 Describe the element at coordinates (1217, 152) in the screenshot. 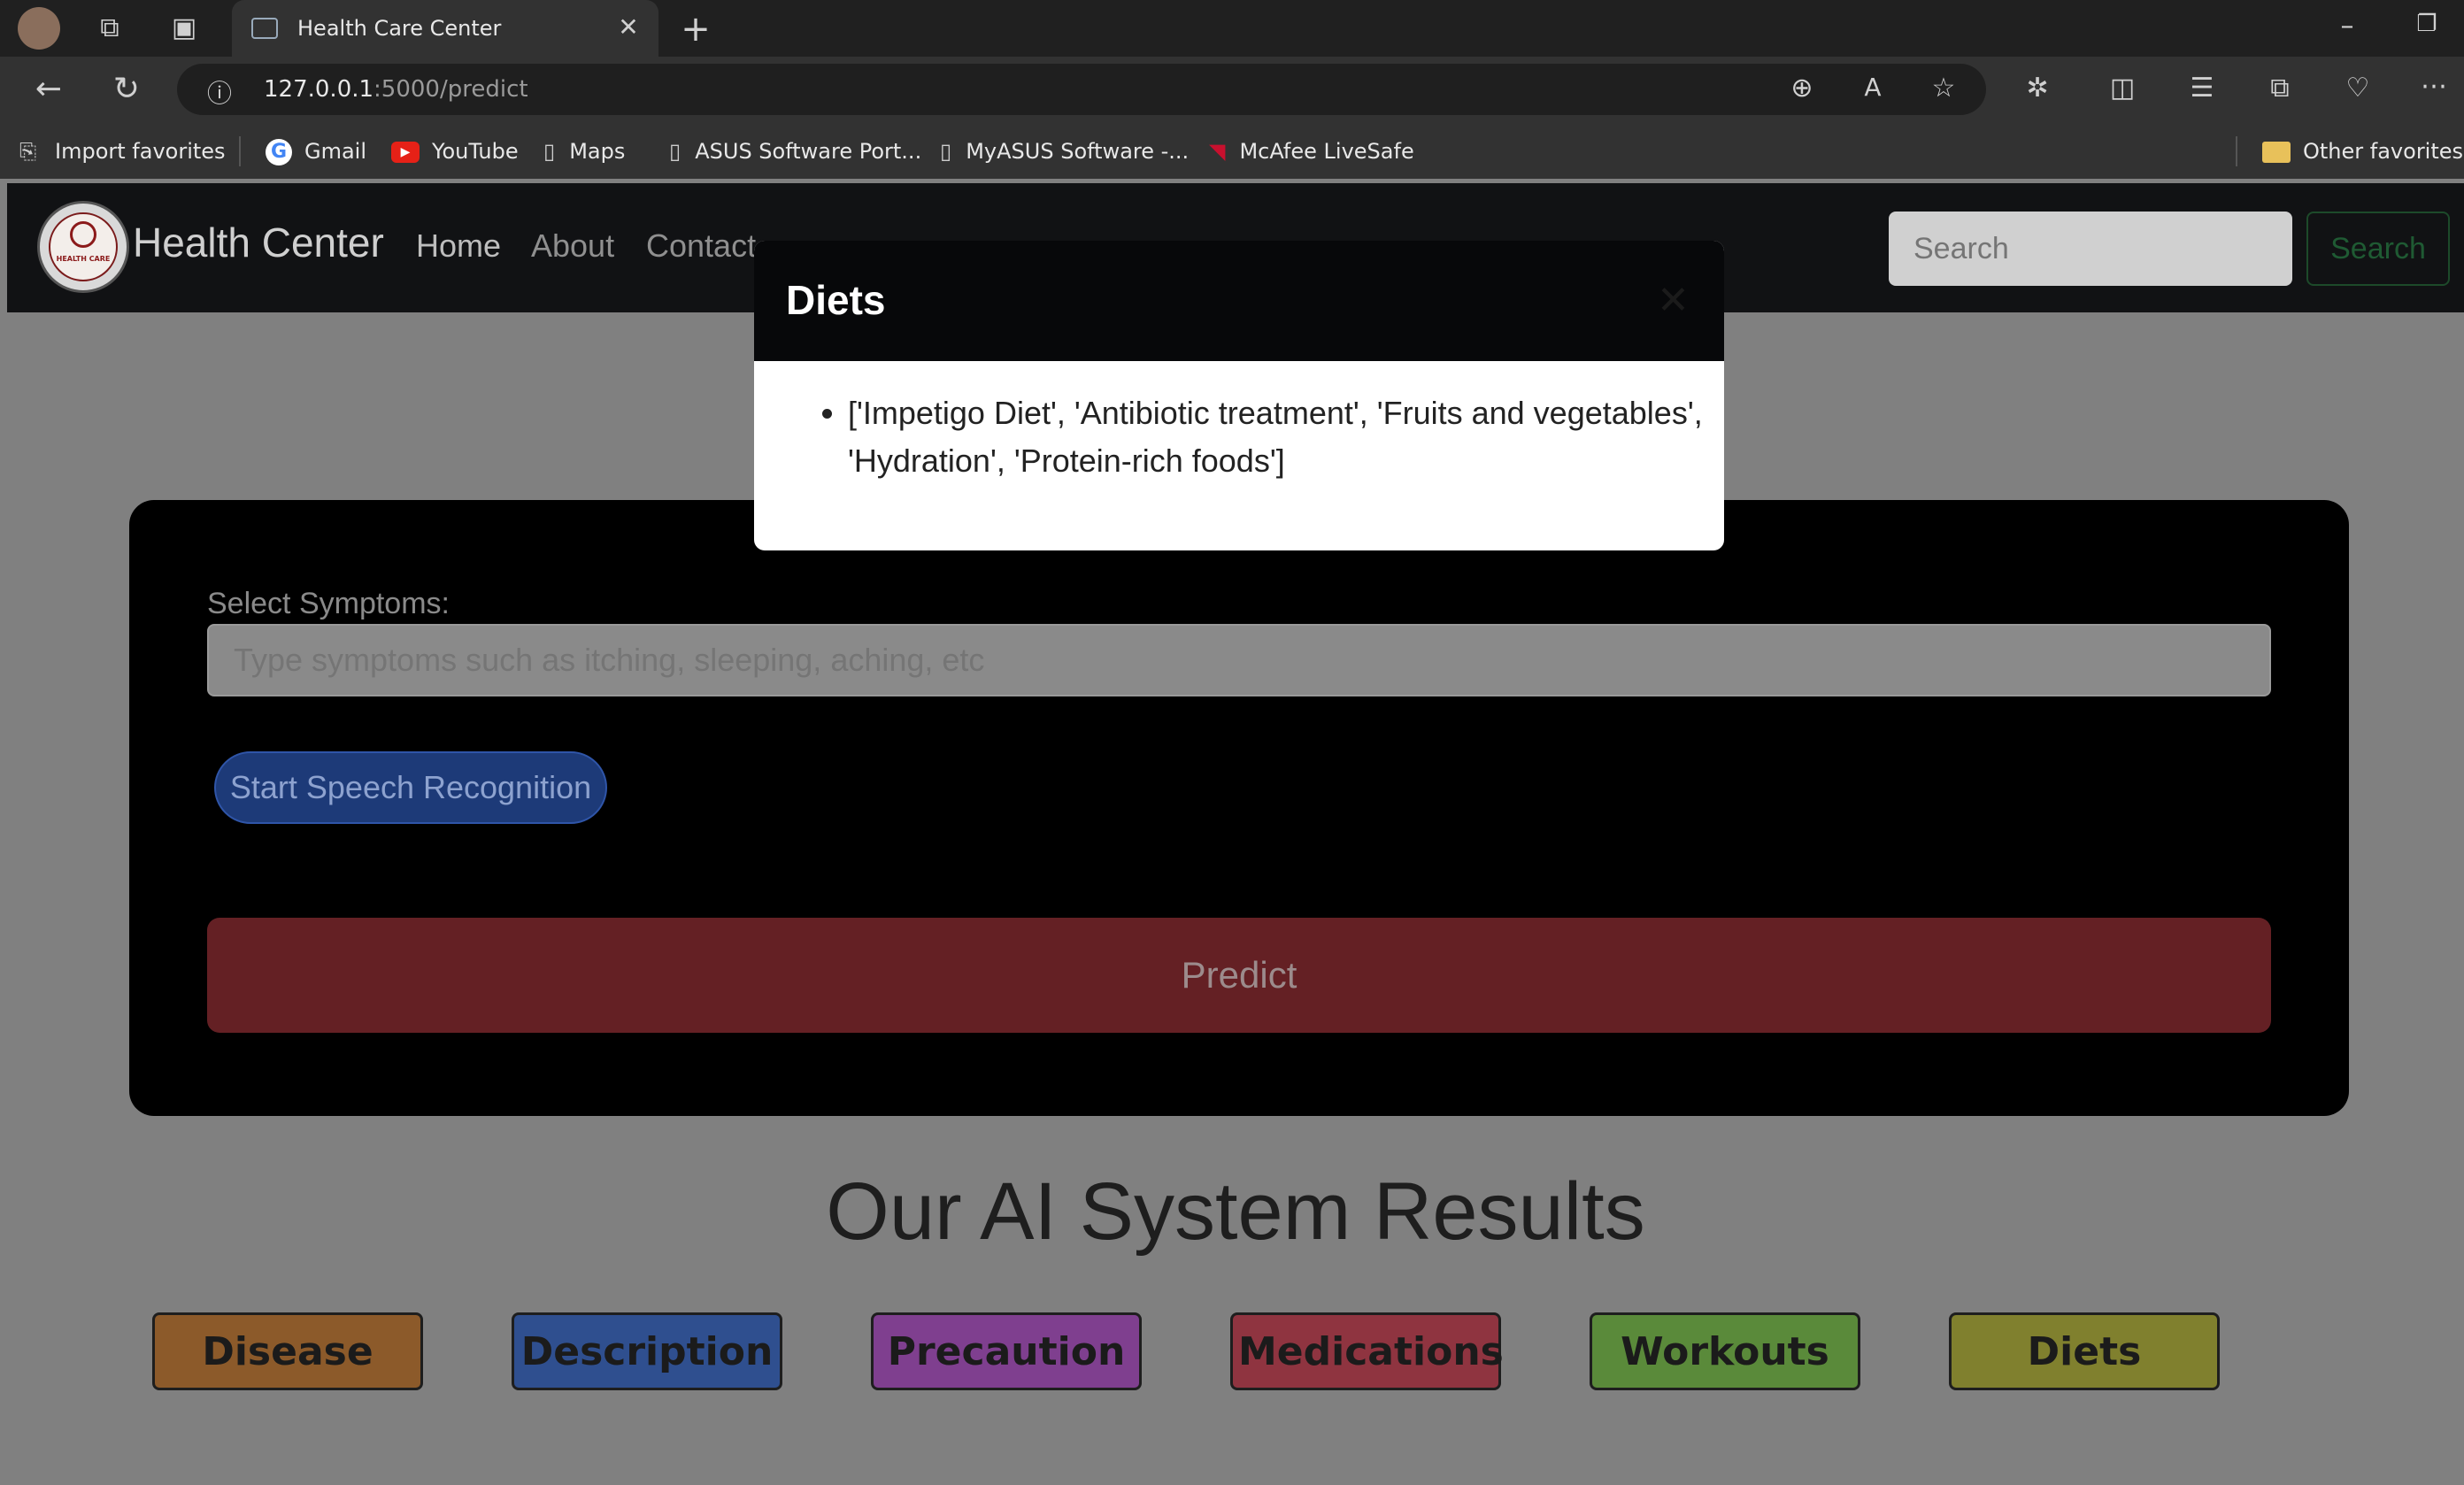

I see `mcafee-icon: ◥` at that location.